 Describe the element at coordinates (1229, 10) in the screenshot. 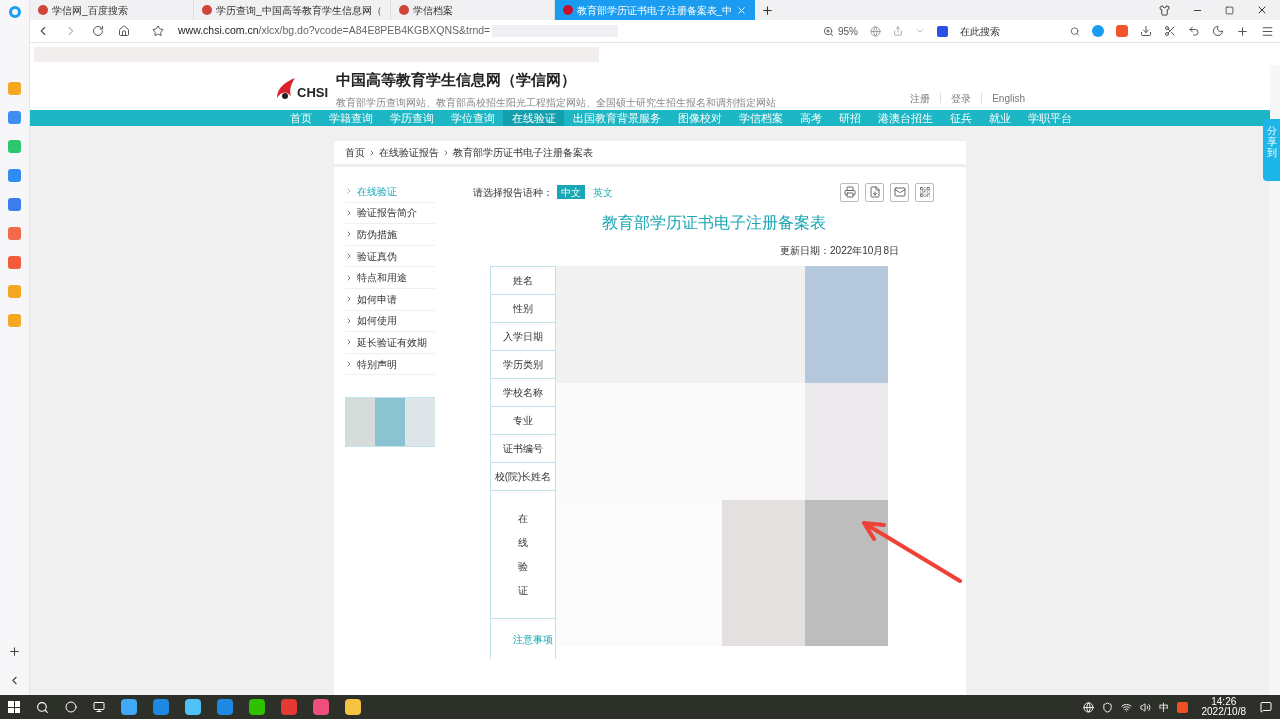

I see `restore-icon` at that location.